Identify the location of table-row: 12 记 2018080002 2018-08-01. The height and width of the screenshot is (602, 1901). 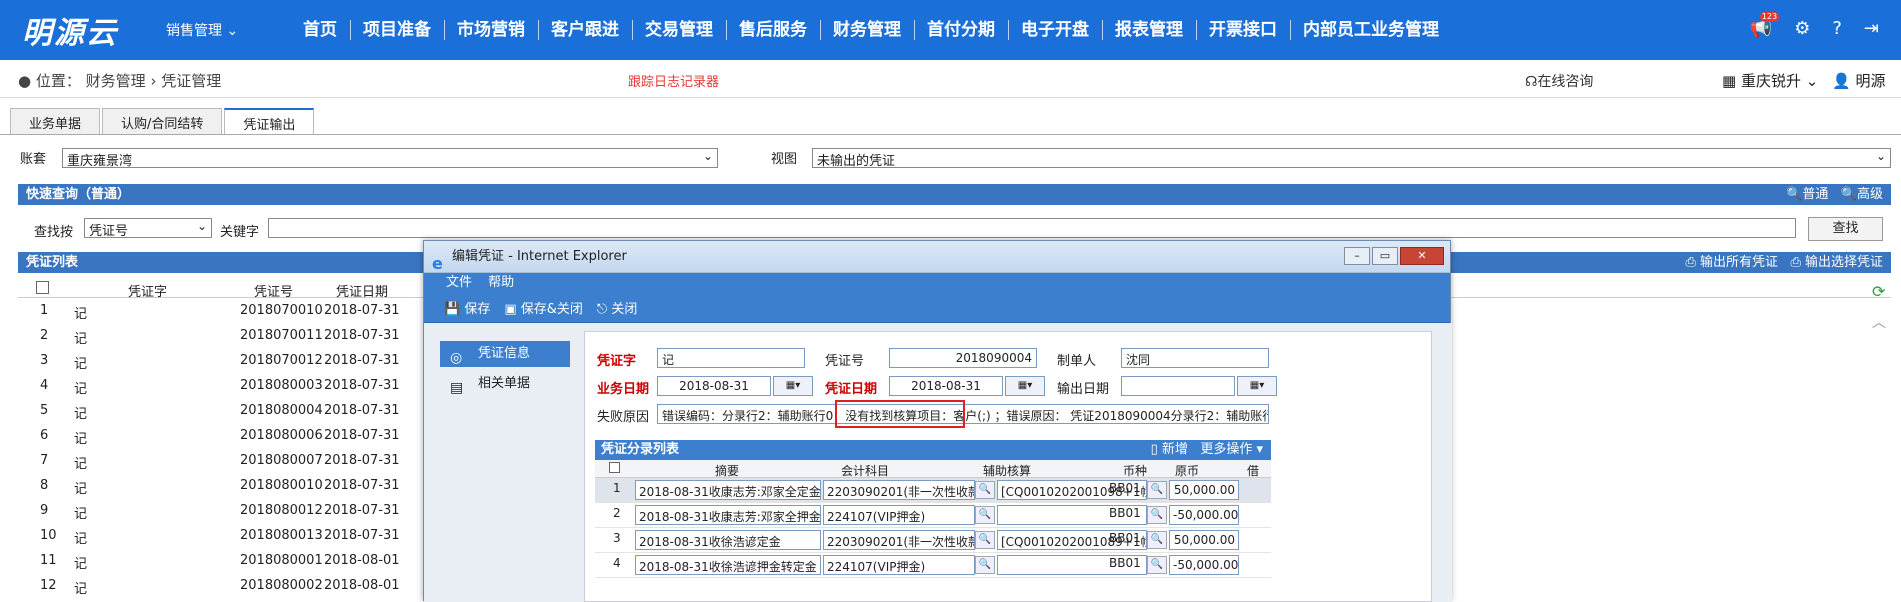
(223, 587).